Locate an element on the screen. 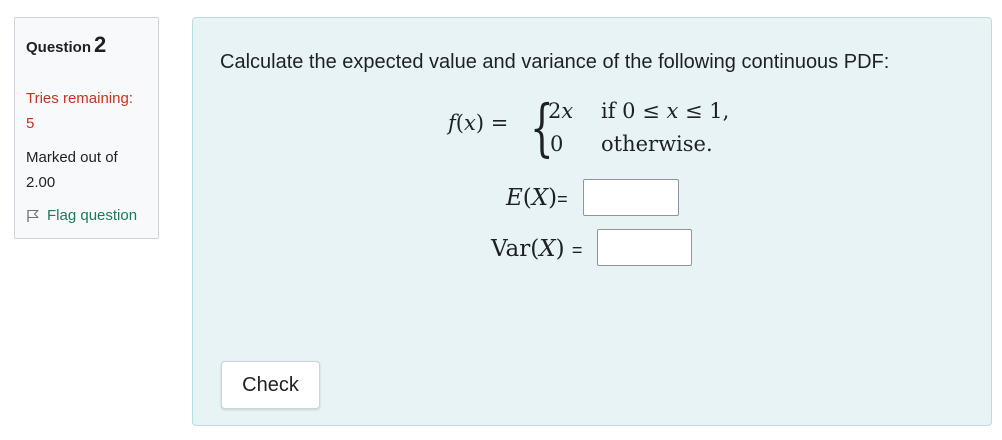  question-label: Question is located at coordinates (59, 47).